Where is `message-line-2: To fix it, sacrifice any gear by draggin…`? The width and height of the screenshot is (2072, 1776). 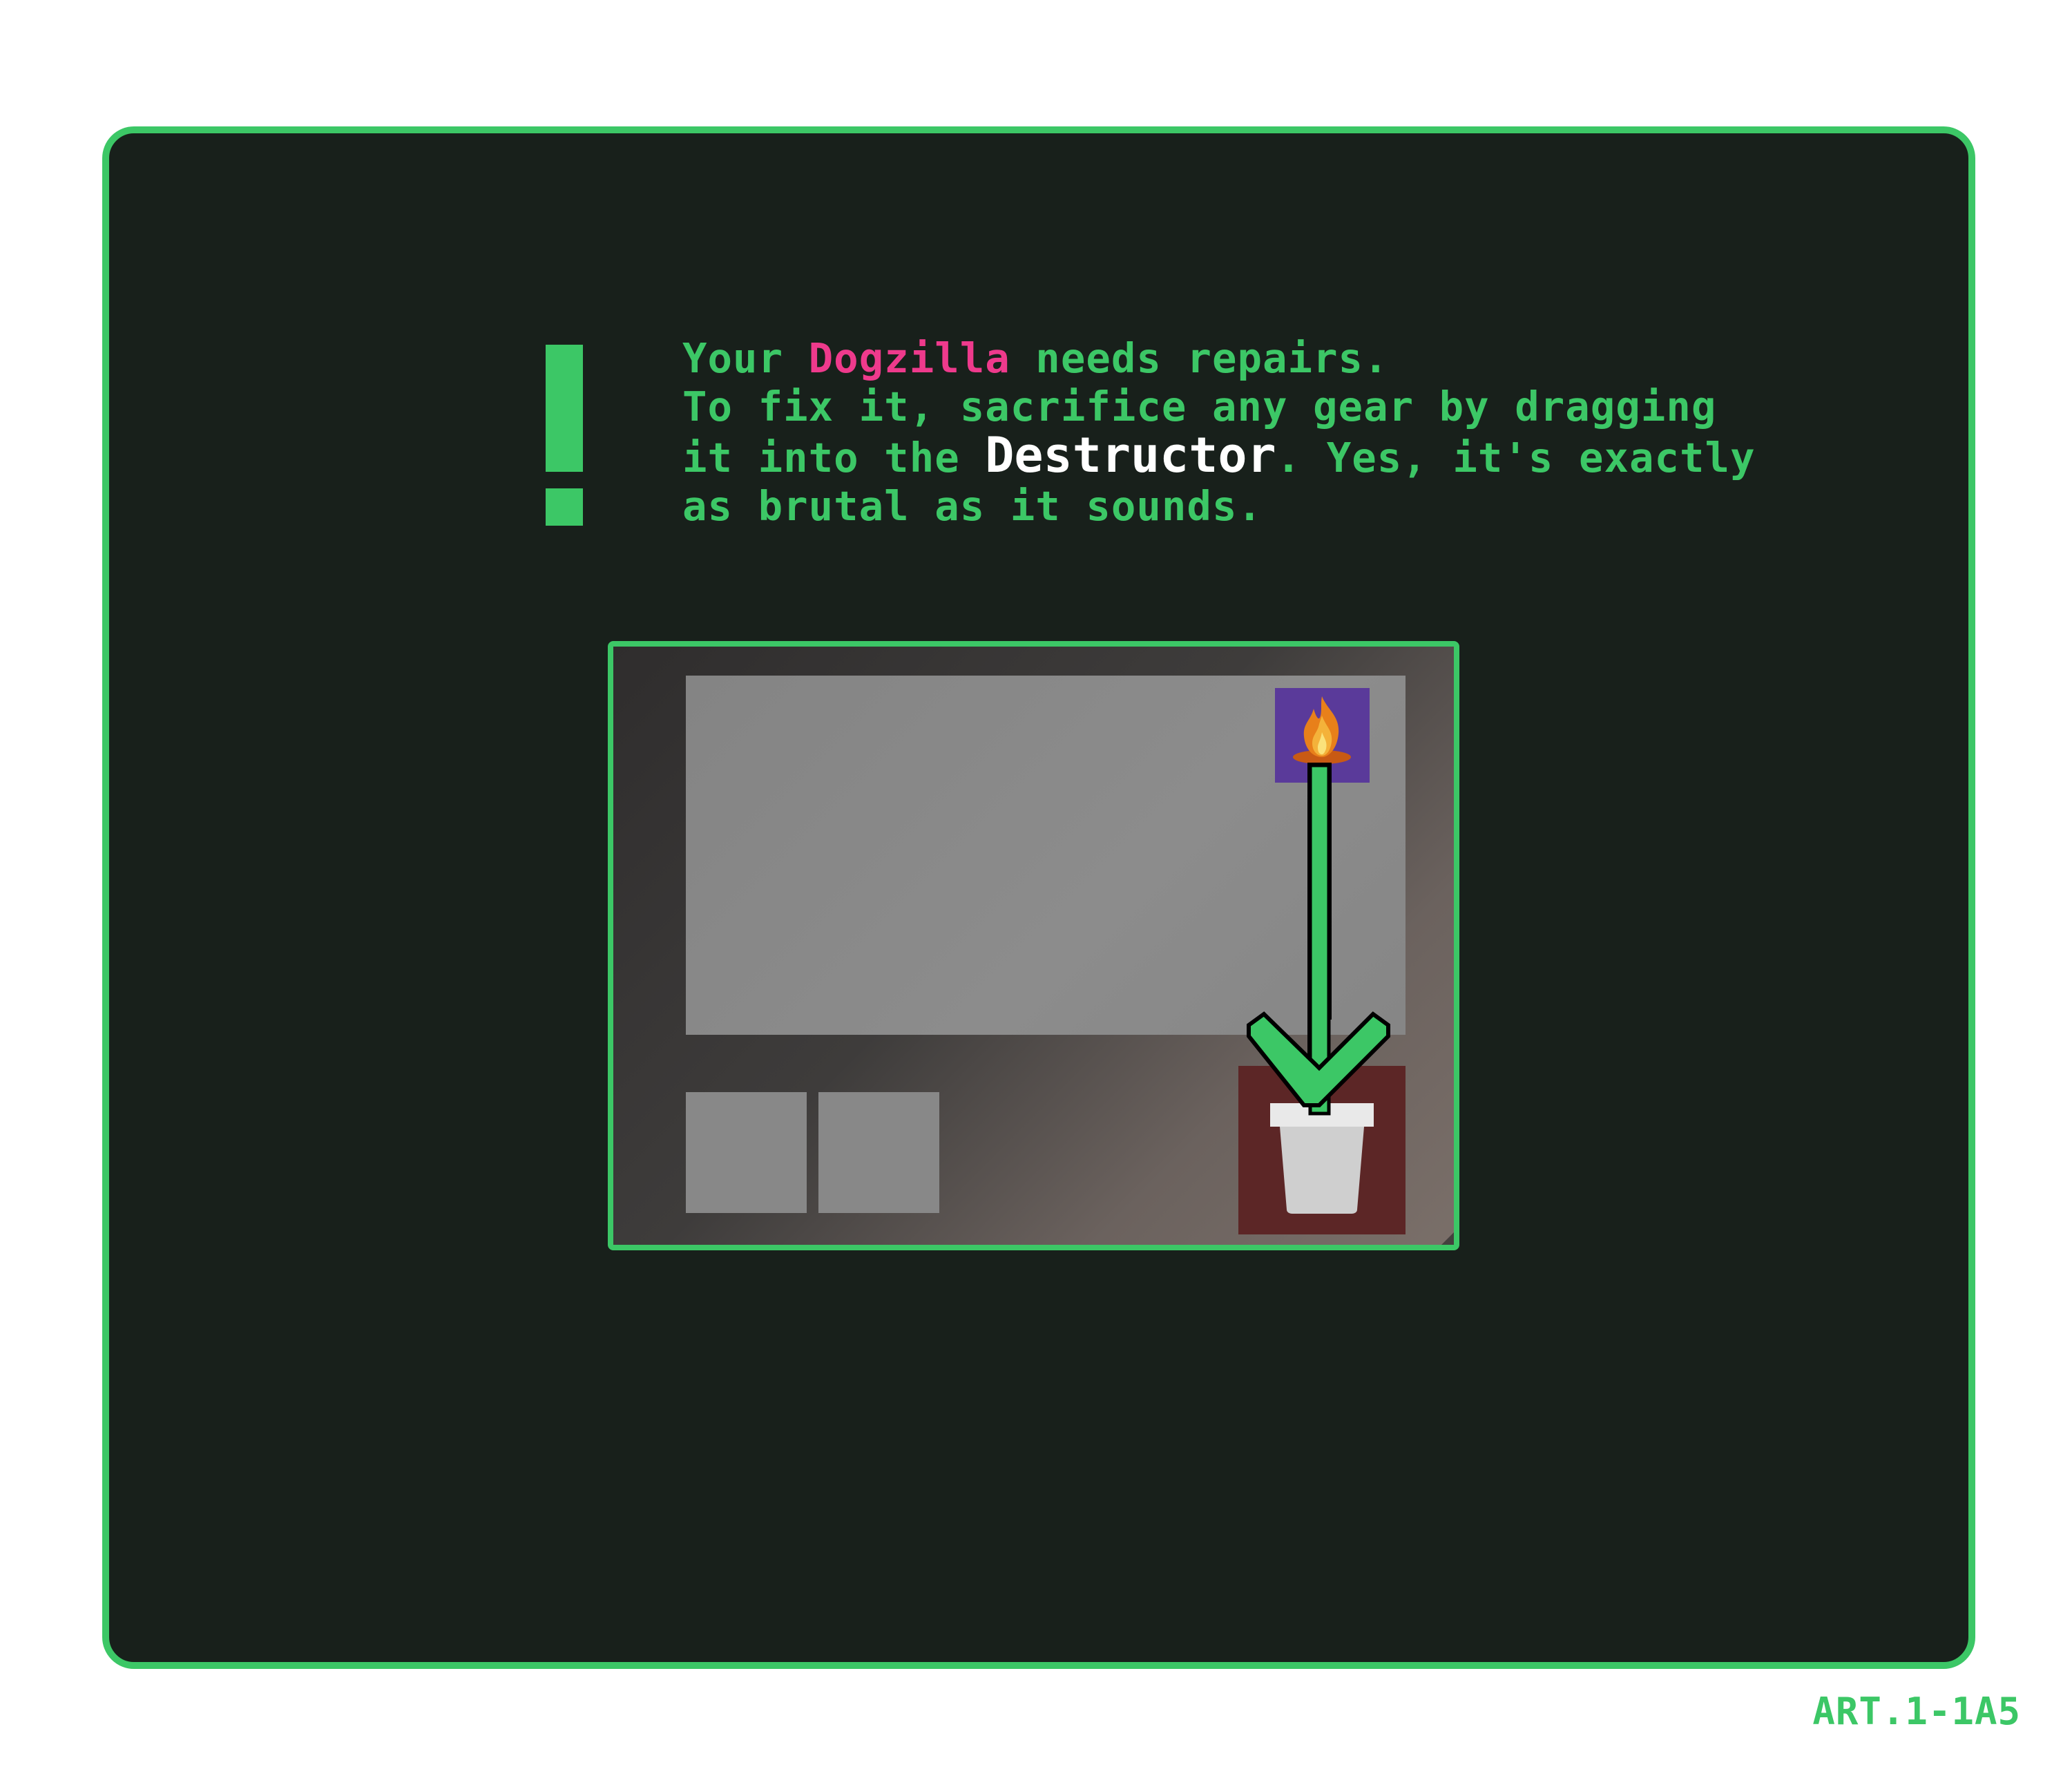 message-line-2: To fix it, sacrifice any gear by draggin… is located at coordinates (1199, 406).